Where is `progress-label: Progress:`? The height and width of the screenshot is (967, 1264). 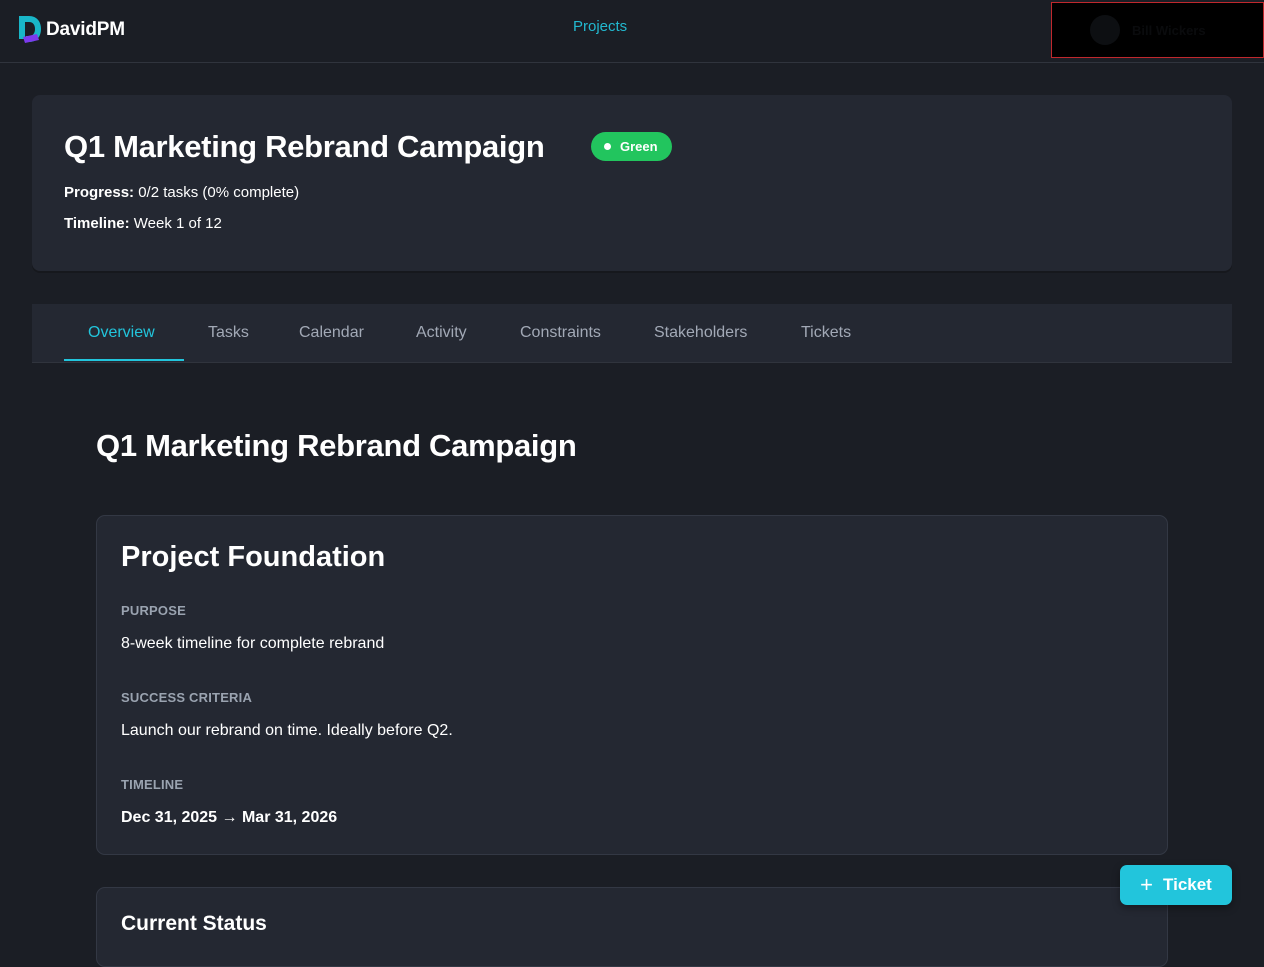
progress-label: Progress: is located at coordinates (99, 192).